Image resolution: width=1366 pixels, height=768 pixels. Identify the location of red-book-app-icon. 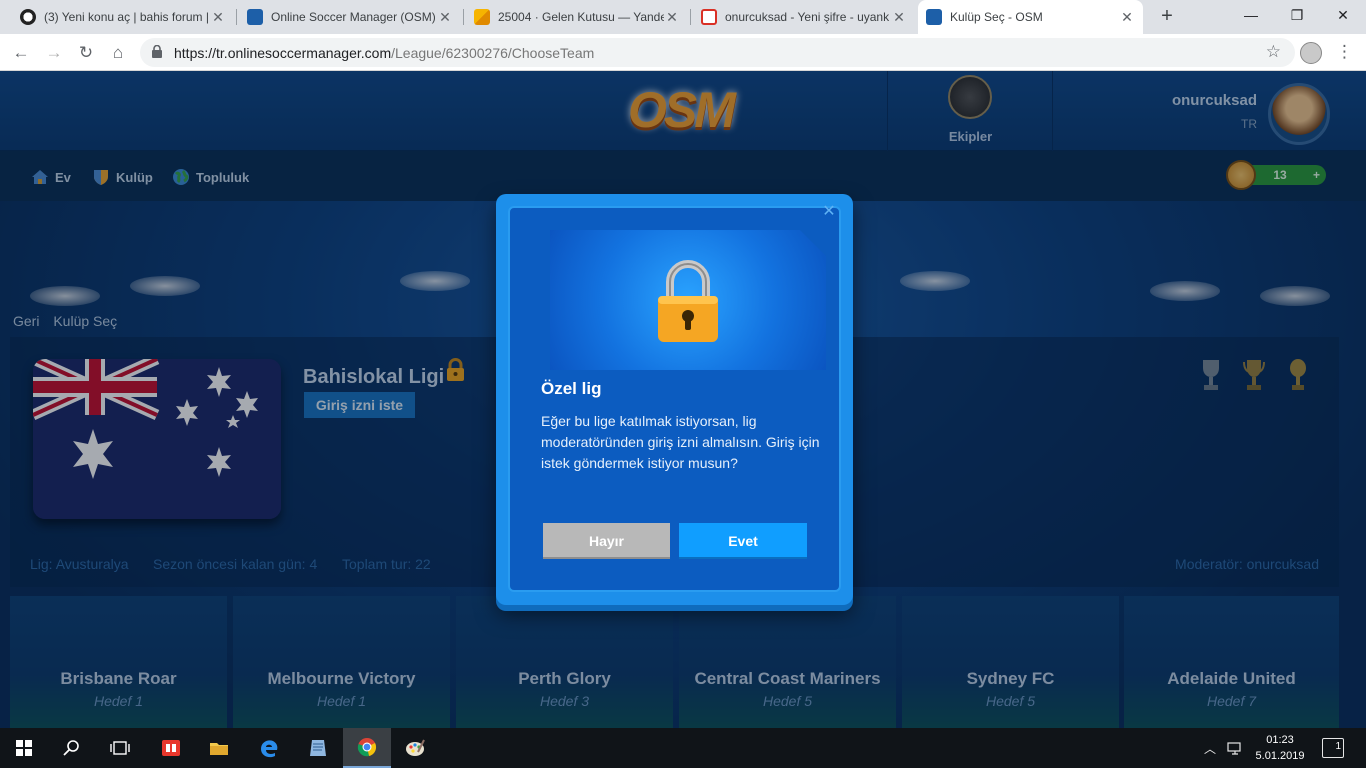
(171, 748).